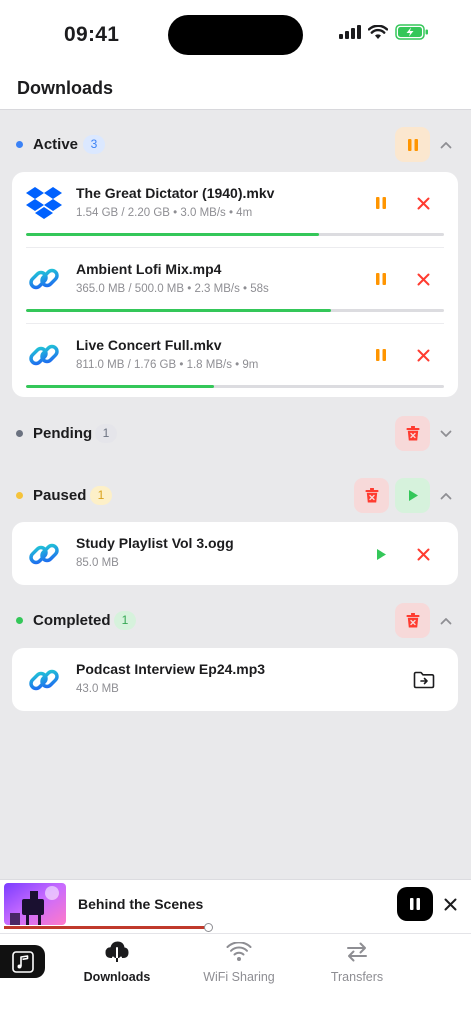 The height and width of the screenshot is (1024, 471). What do you see at coordinates (106, 433) in the screenshot?
I see `count-badge-pending: 1` at bounding box center [106, 433].